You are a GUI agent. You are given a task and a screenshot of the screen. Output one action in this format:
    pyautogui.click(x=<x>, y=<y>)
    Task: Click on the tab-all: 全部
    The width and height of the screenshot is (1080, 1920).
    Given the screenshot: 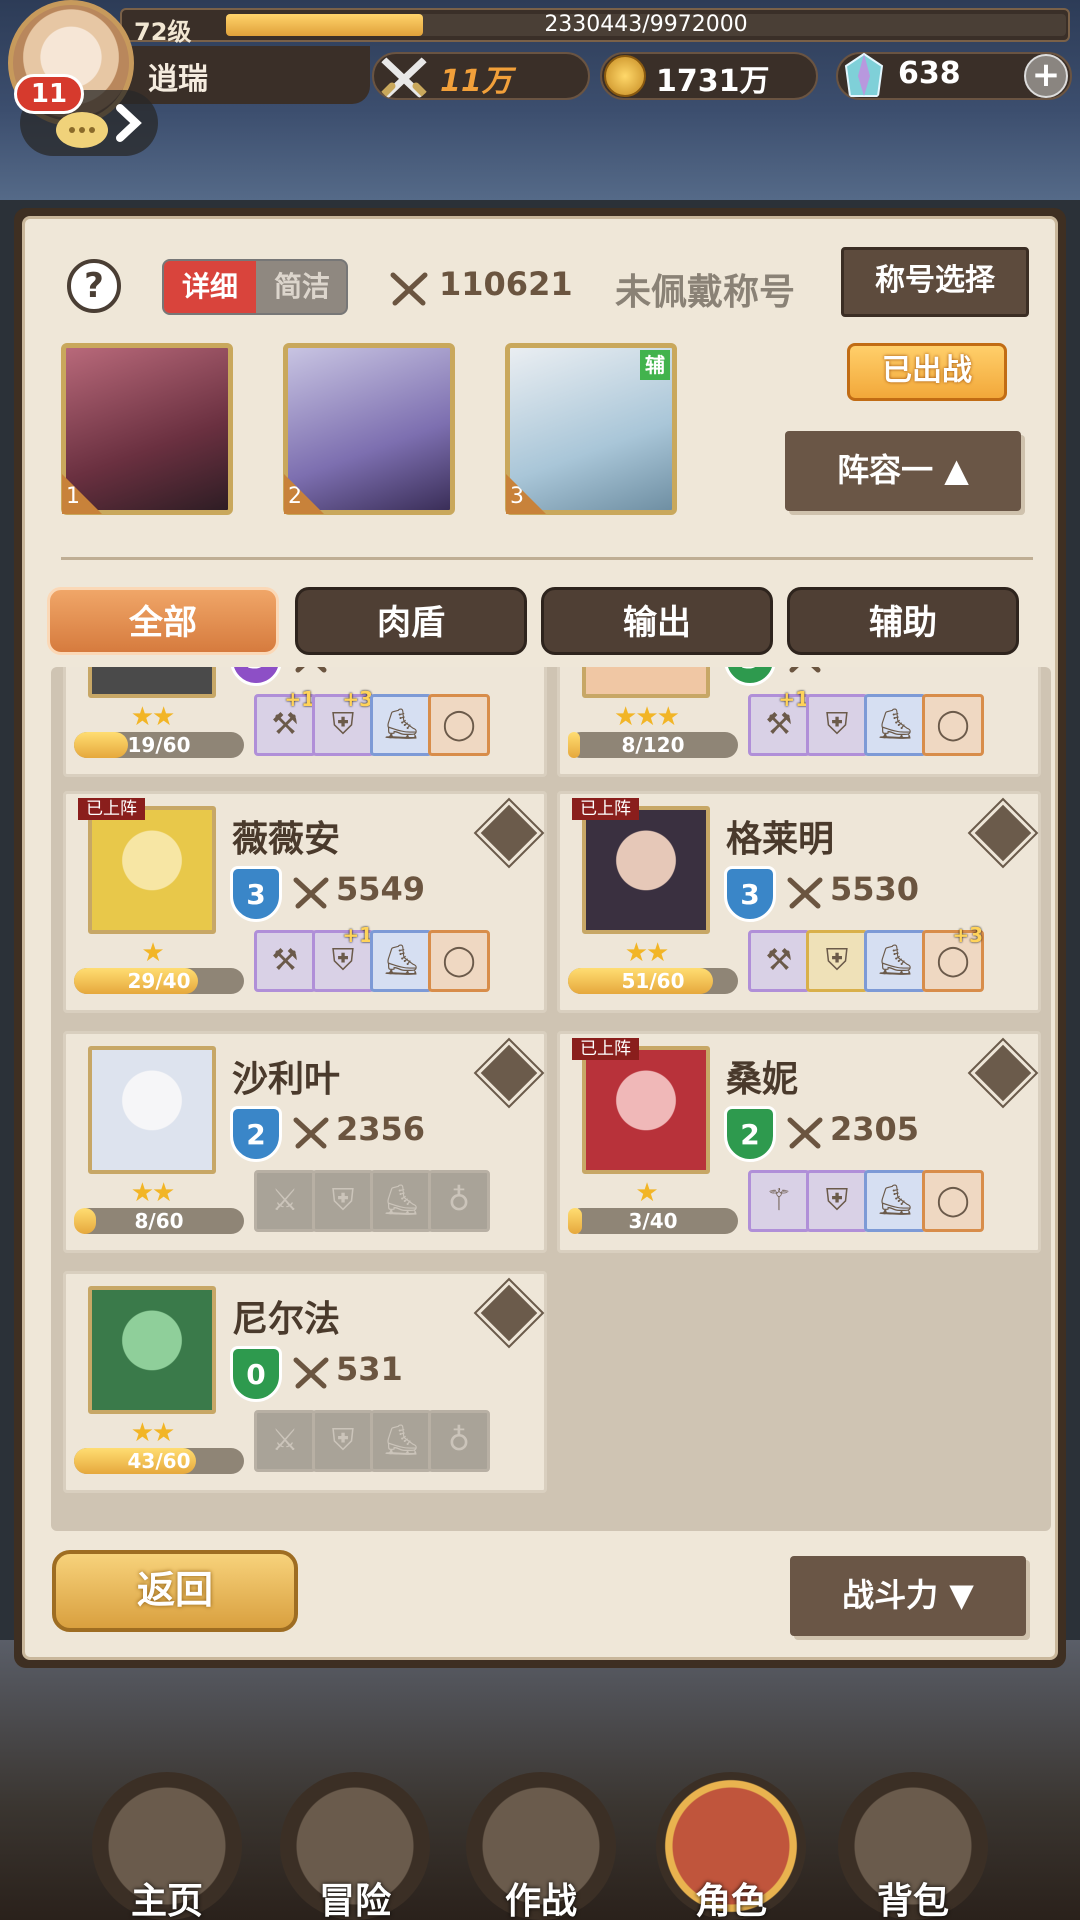 What is the action you would take?
    pyautogui.click(x=163, y=621)
    